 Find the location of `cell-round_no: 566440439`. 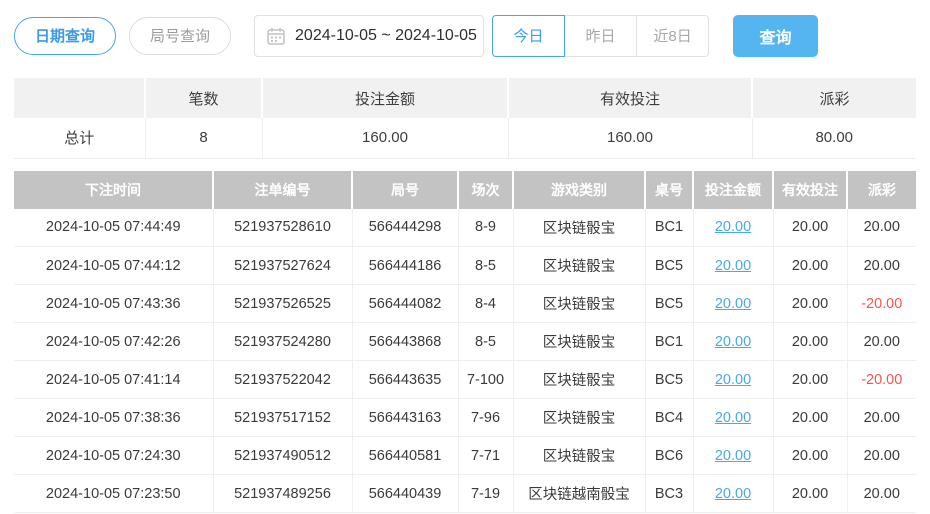

cell-round_no: 566440439 is located at coordinates (405, 493).